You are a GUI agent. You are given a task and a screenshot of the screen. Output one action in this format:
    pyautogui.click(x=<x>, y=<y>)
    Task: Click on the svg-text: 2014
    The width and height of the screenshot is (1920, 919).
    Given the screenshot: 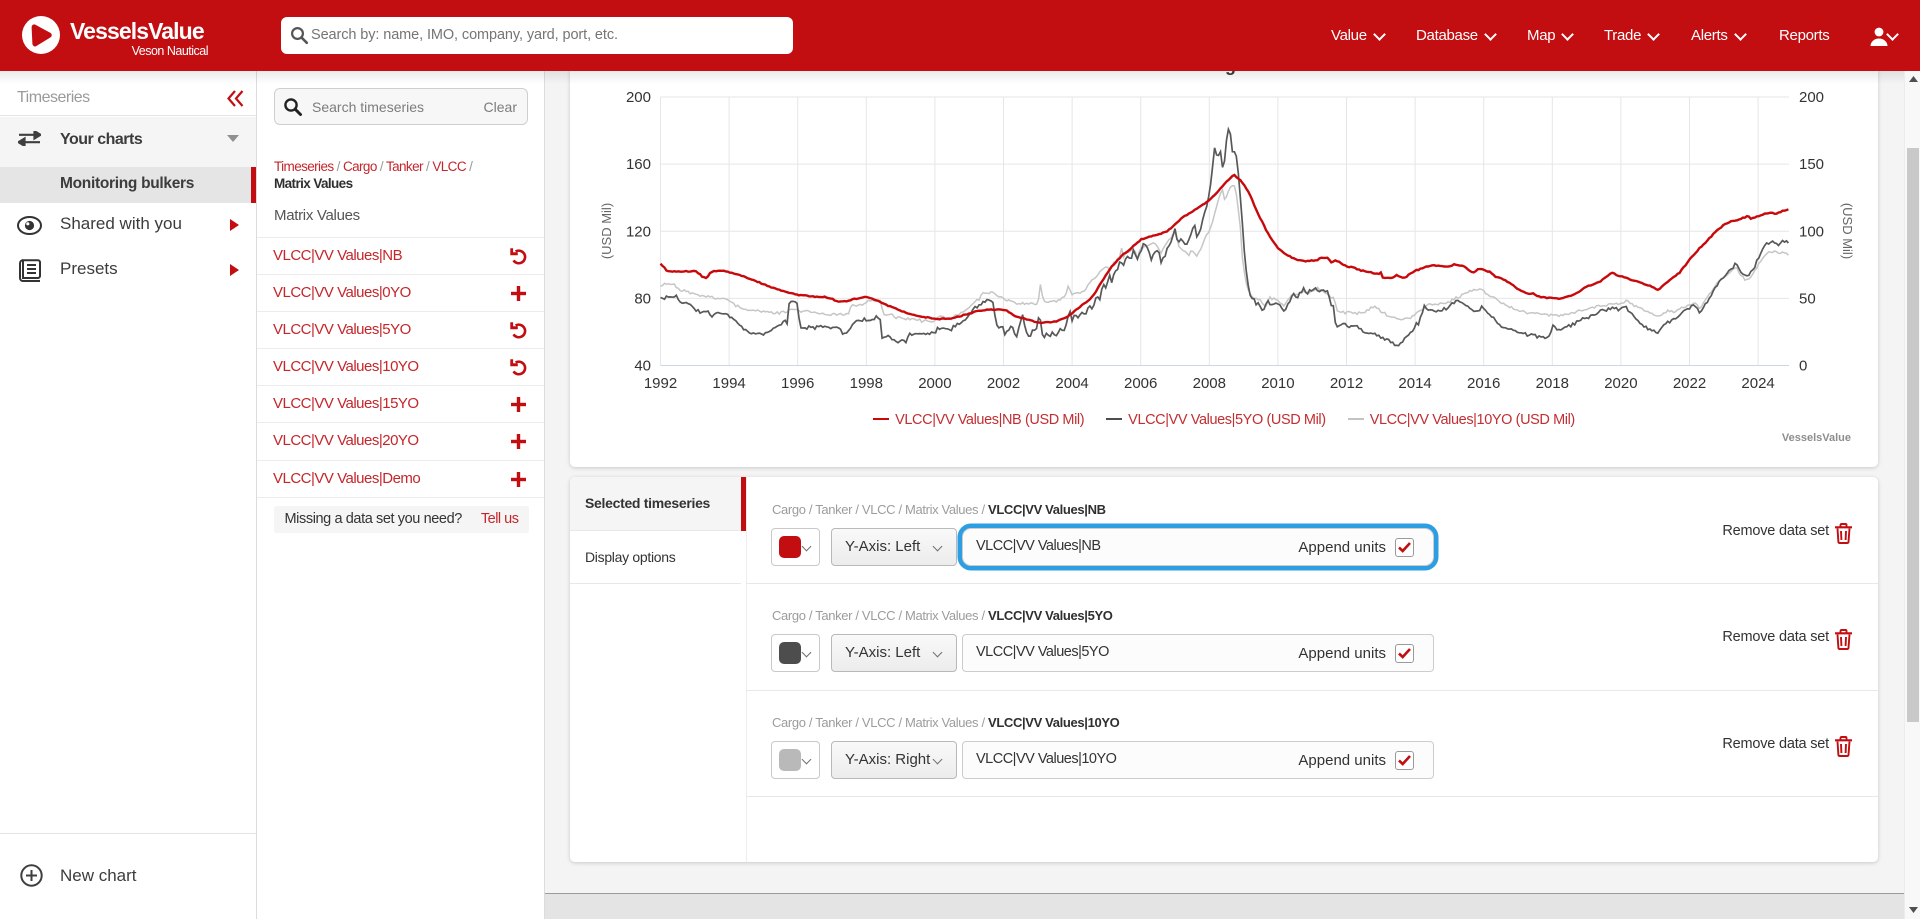 What is the action you would take?
    pyautogui.click(x=1414, y=383)
    